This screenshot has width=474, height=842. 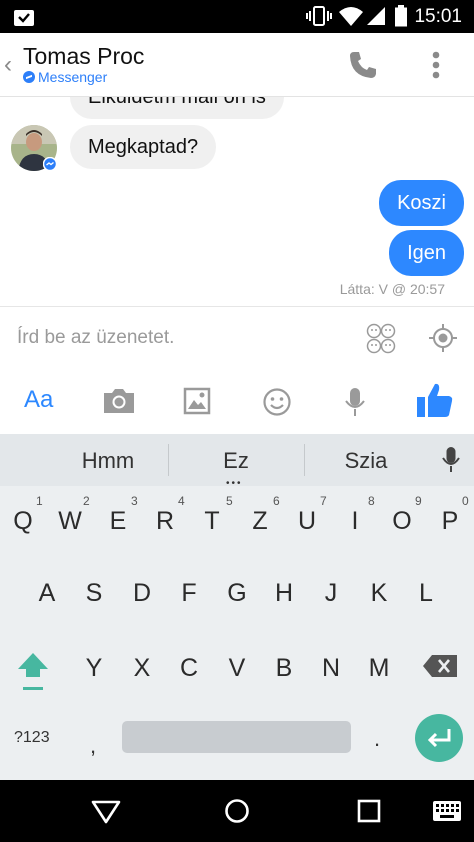 What do you see at coordinates (236, 737) in the screenshot?
I see `space-key` at bounding box center [236, 737].